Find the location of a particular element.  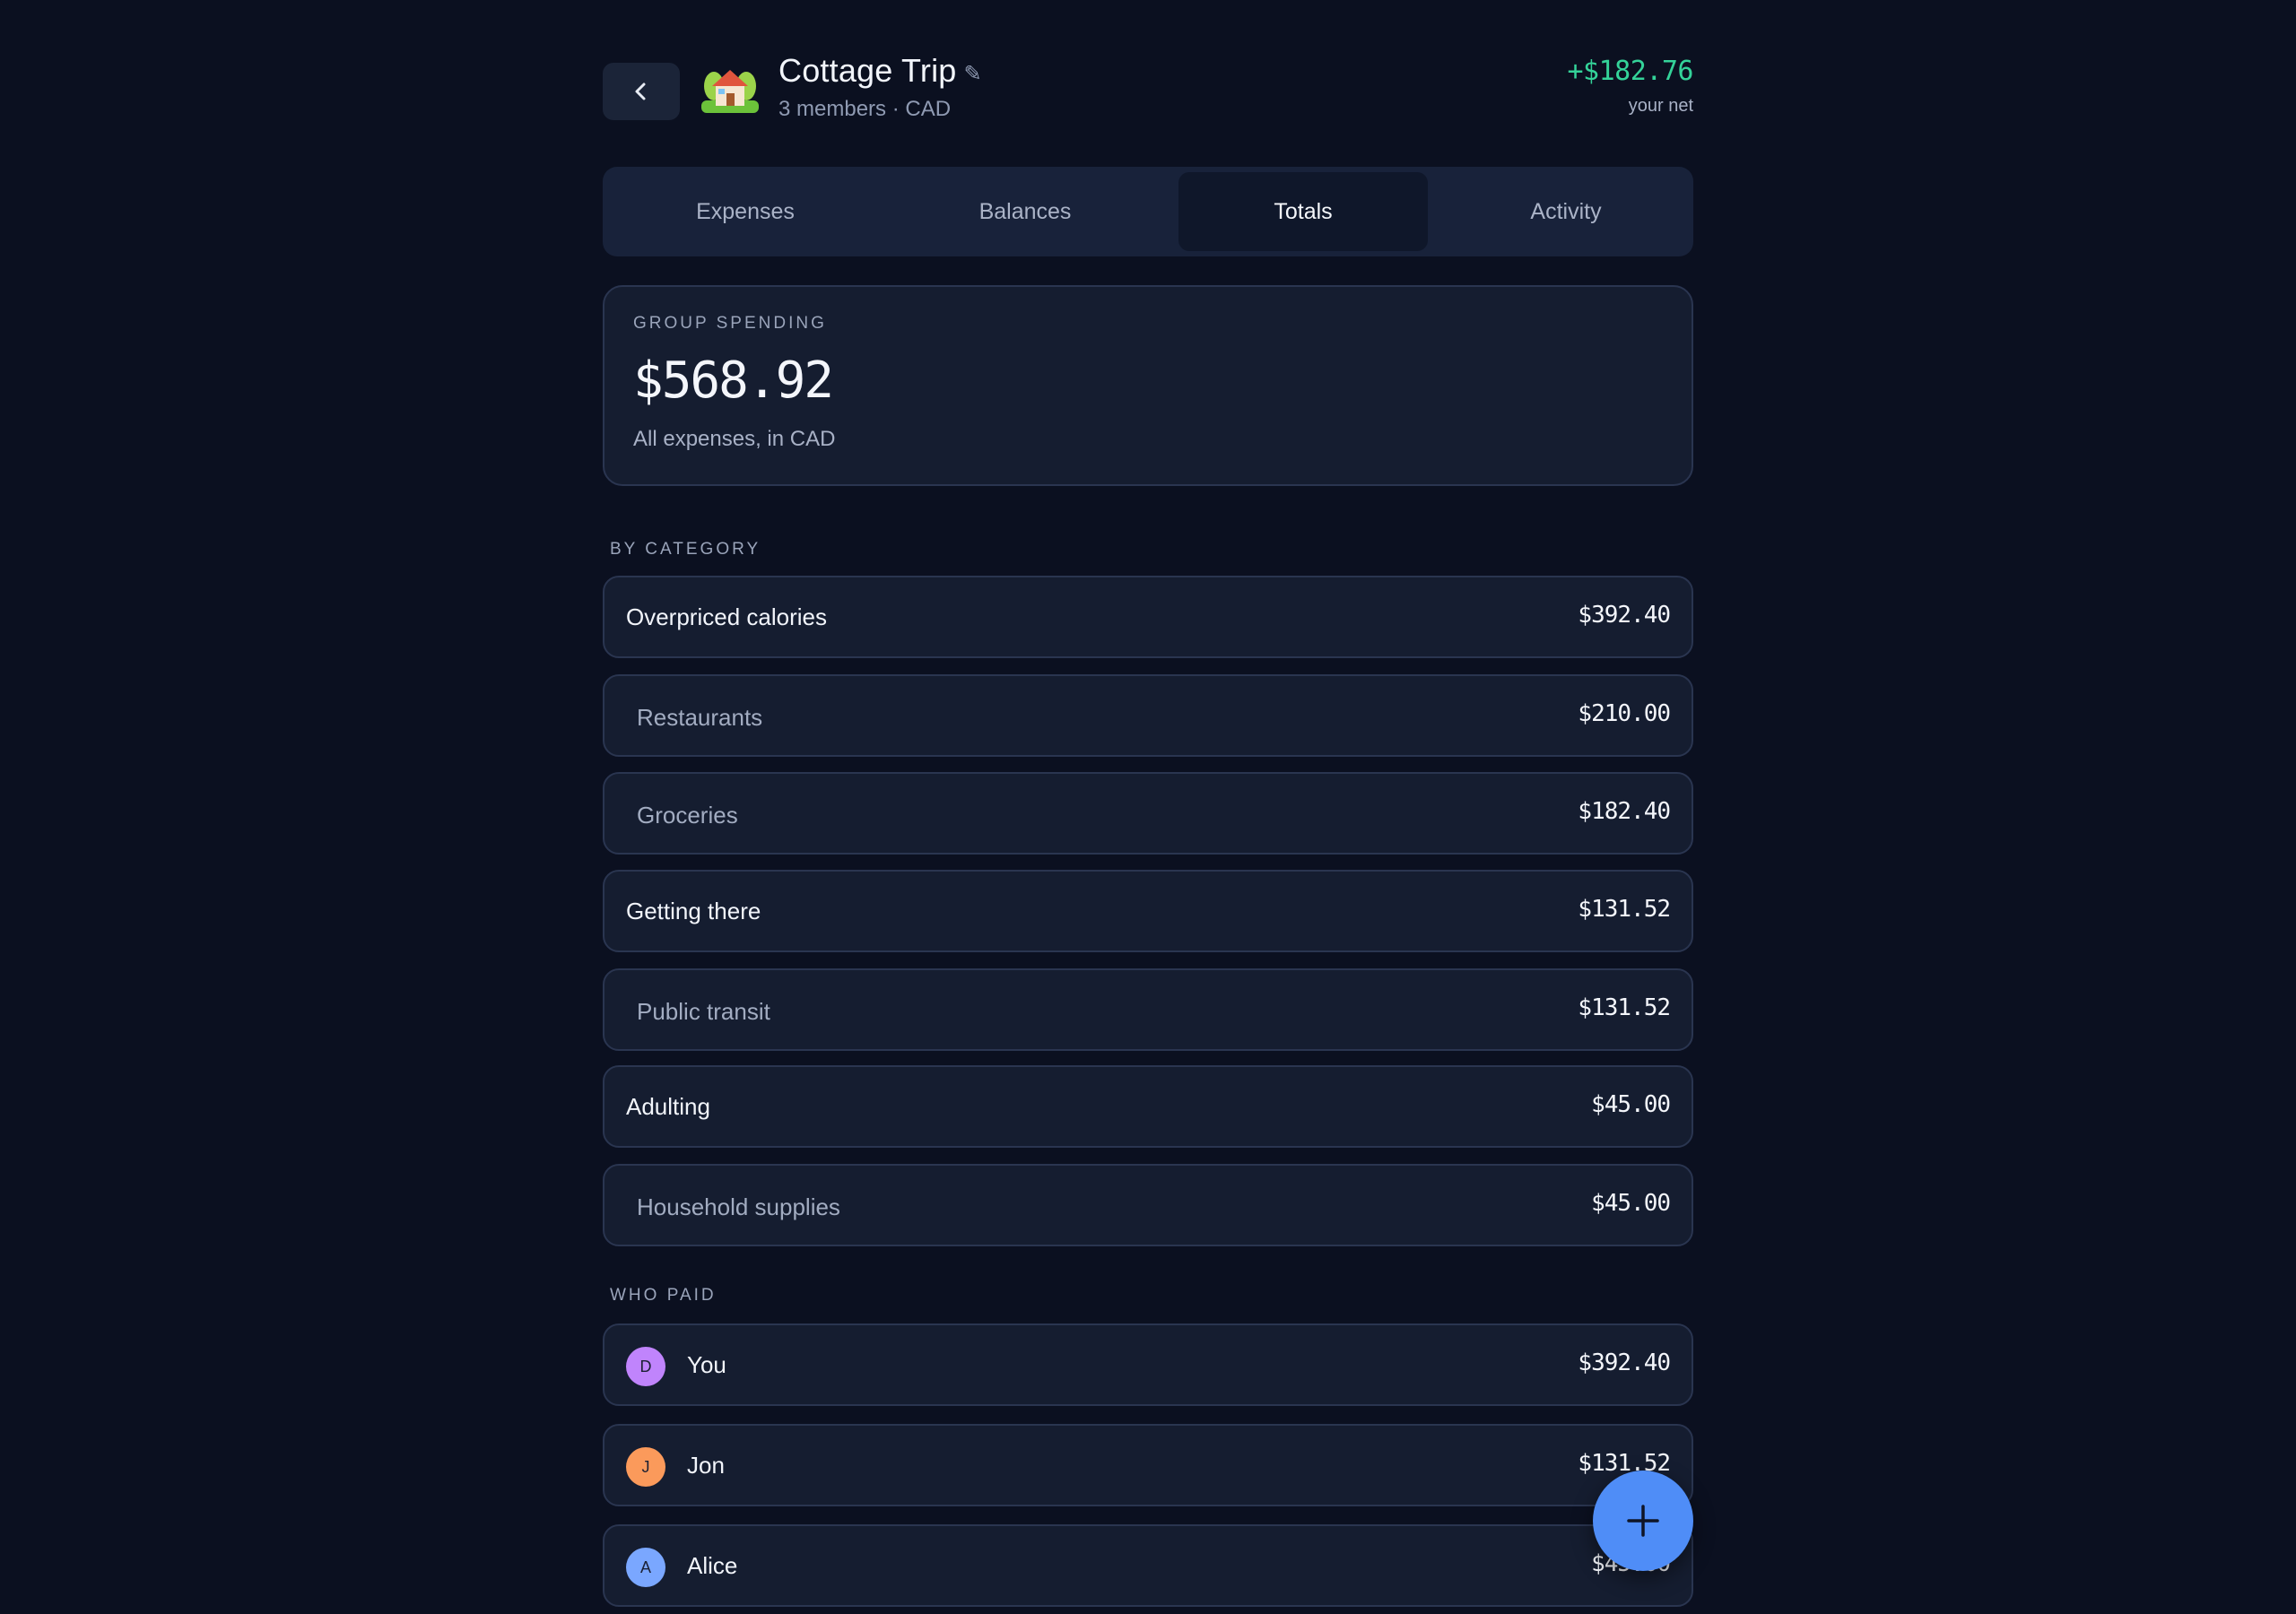

category-row-household-supplies: Household supplies $45.00 is located at coordinates (1148, 1205).